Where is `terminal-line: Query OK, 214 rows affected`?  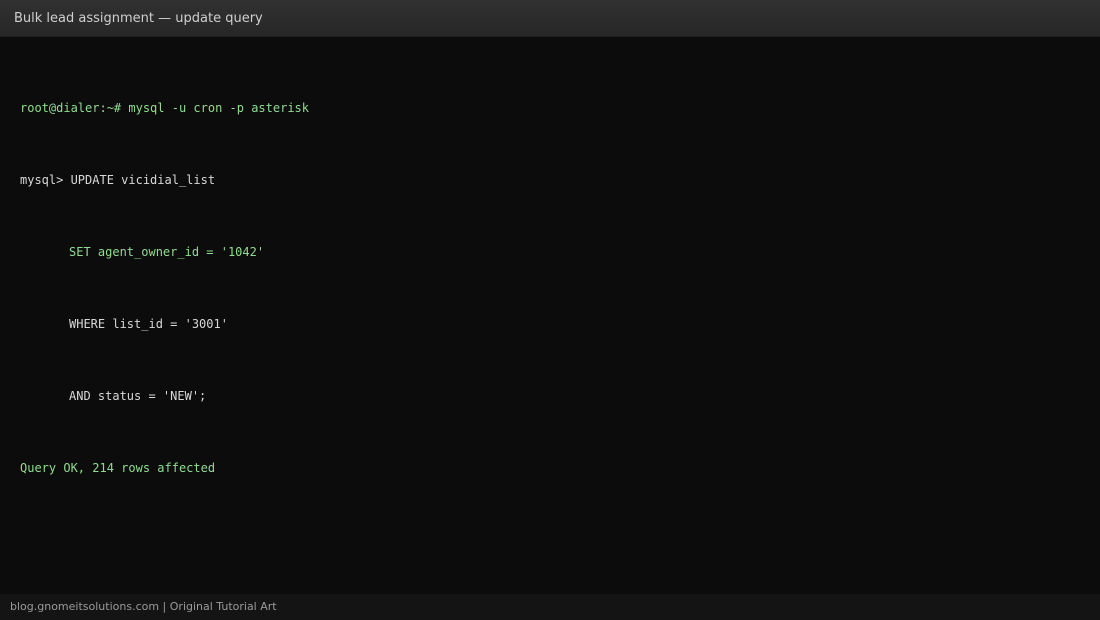
terminal-line: Query OK, 214 rows affected is located at coordinates (550, 468).